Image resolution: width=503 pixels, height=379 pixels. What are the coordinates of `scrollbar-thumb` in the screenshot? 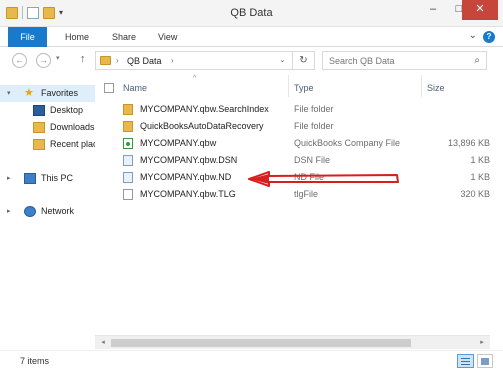 It's located at (261, 343).